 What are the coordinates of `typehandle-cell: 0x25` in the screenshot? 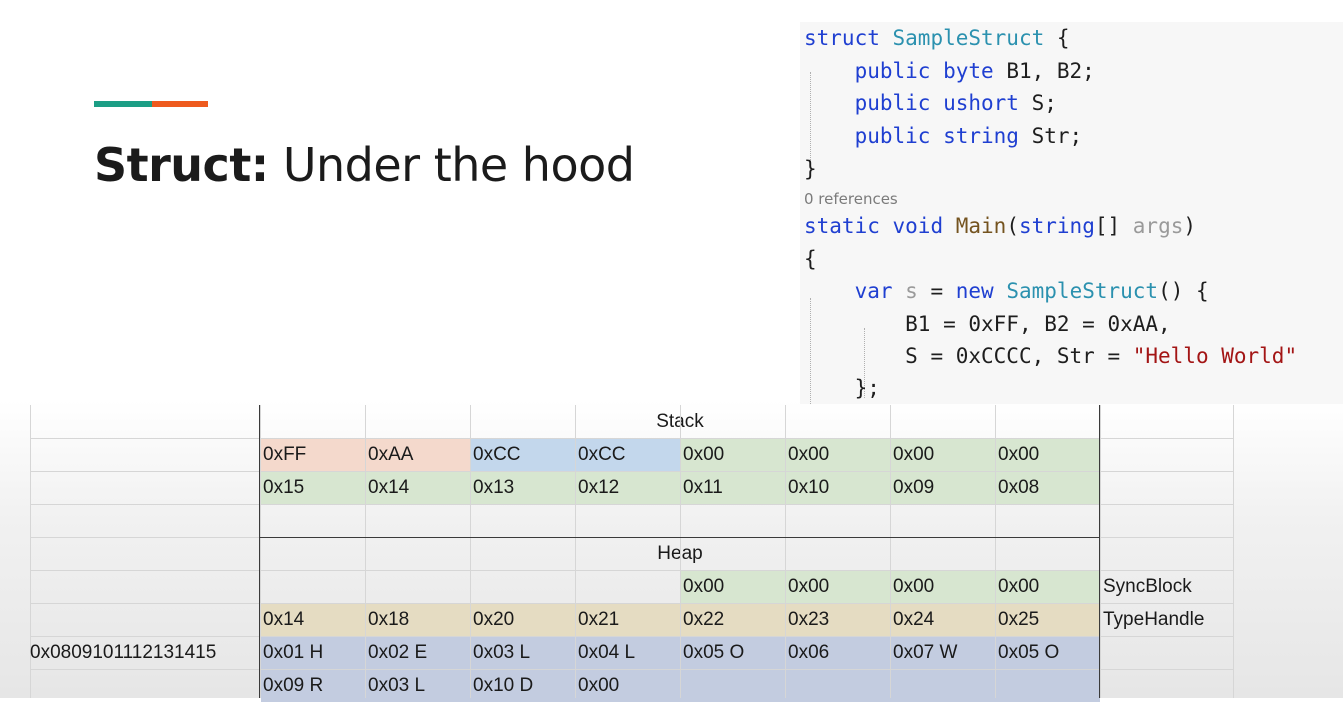 It's located at (1019, 619).